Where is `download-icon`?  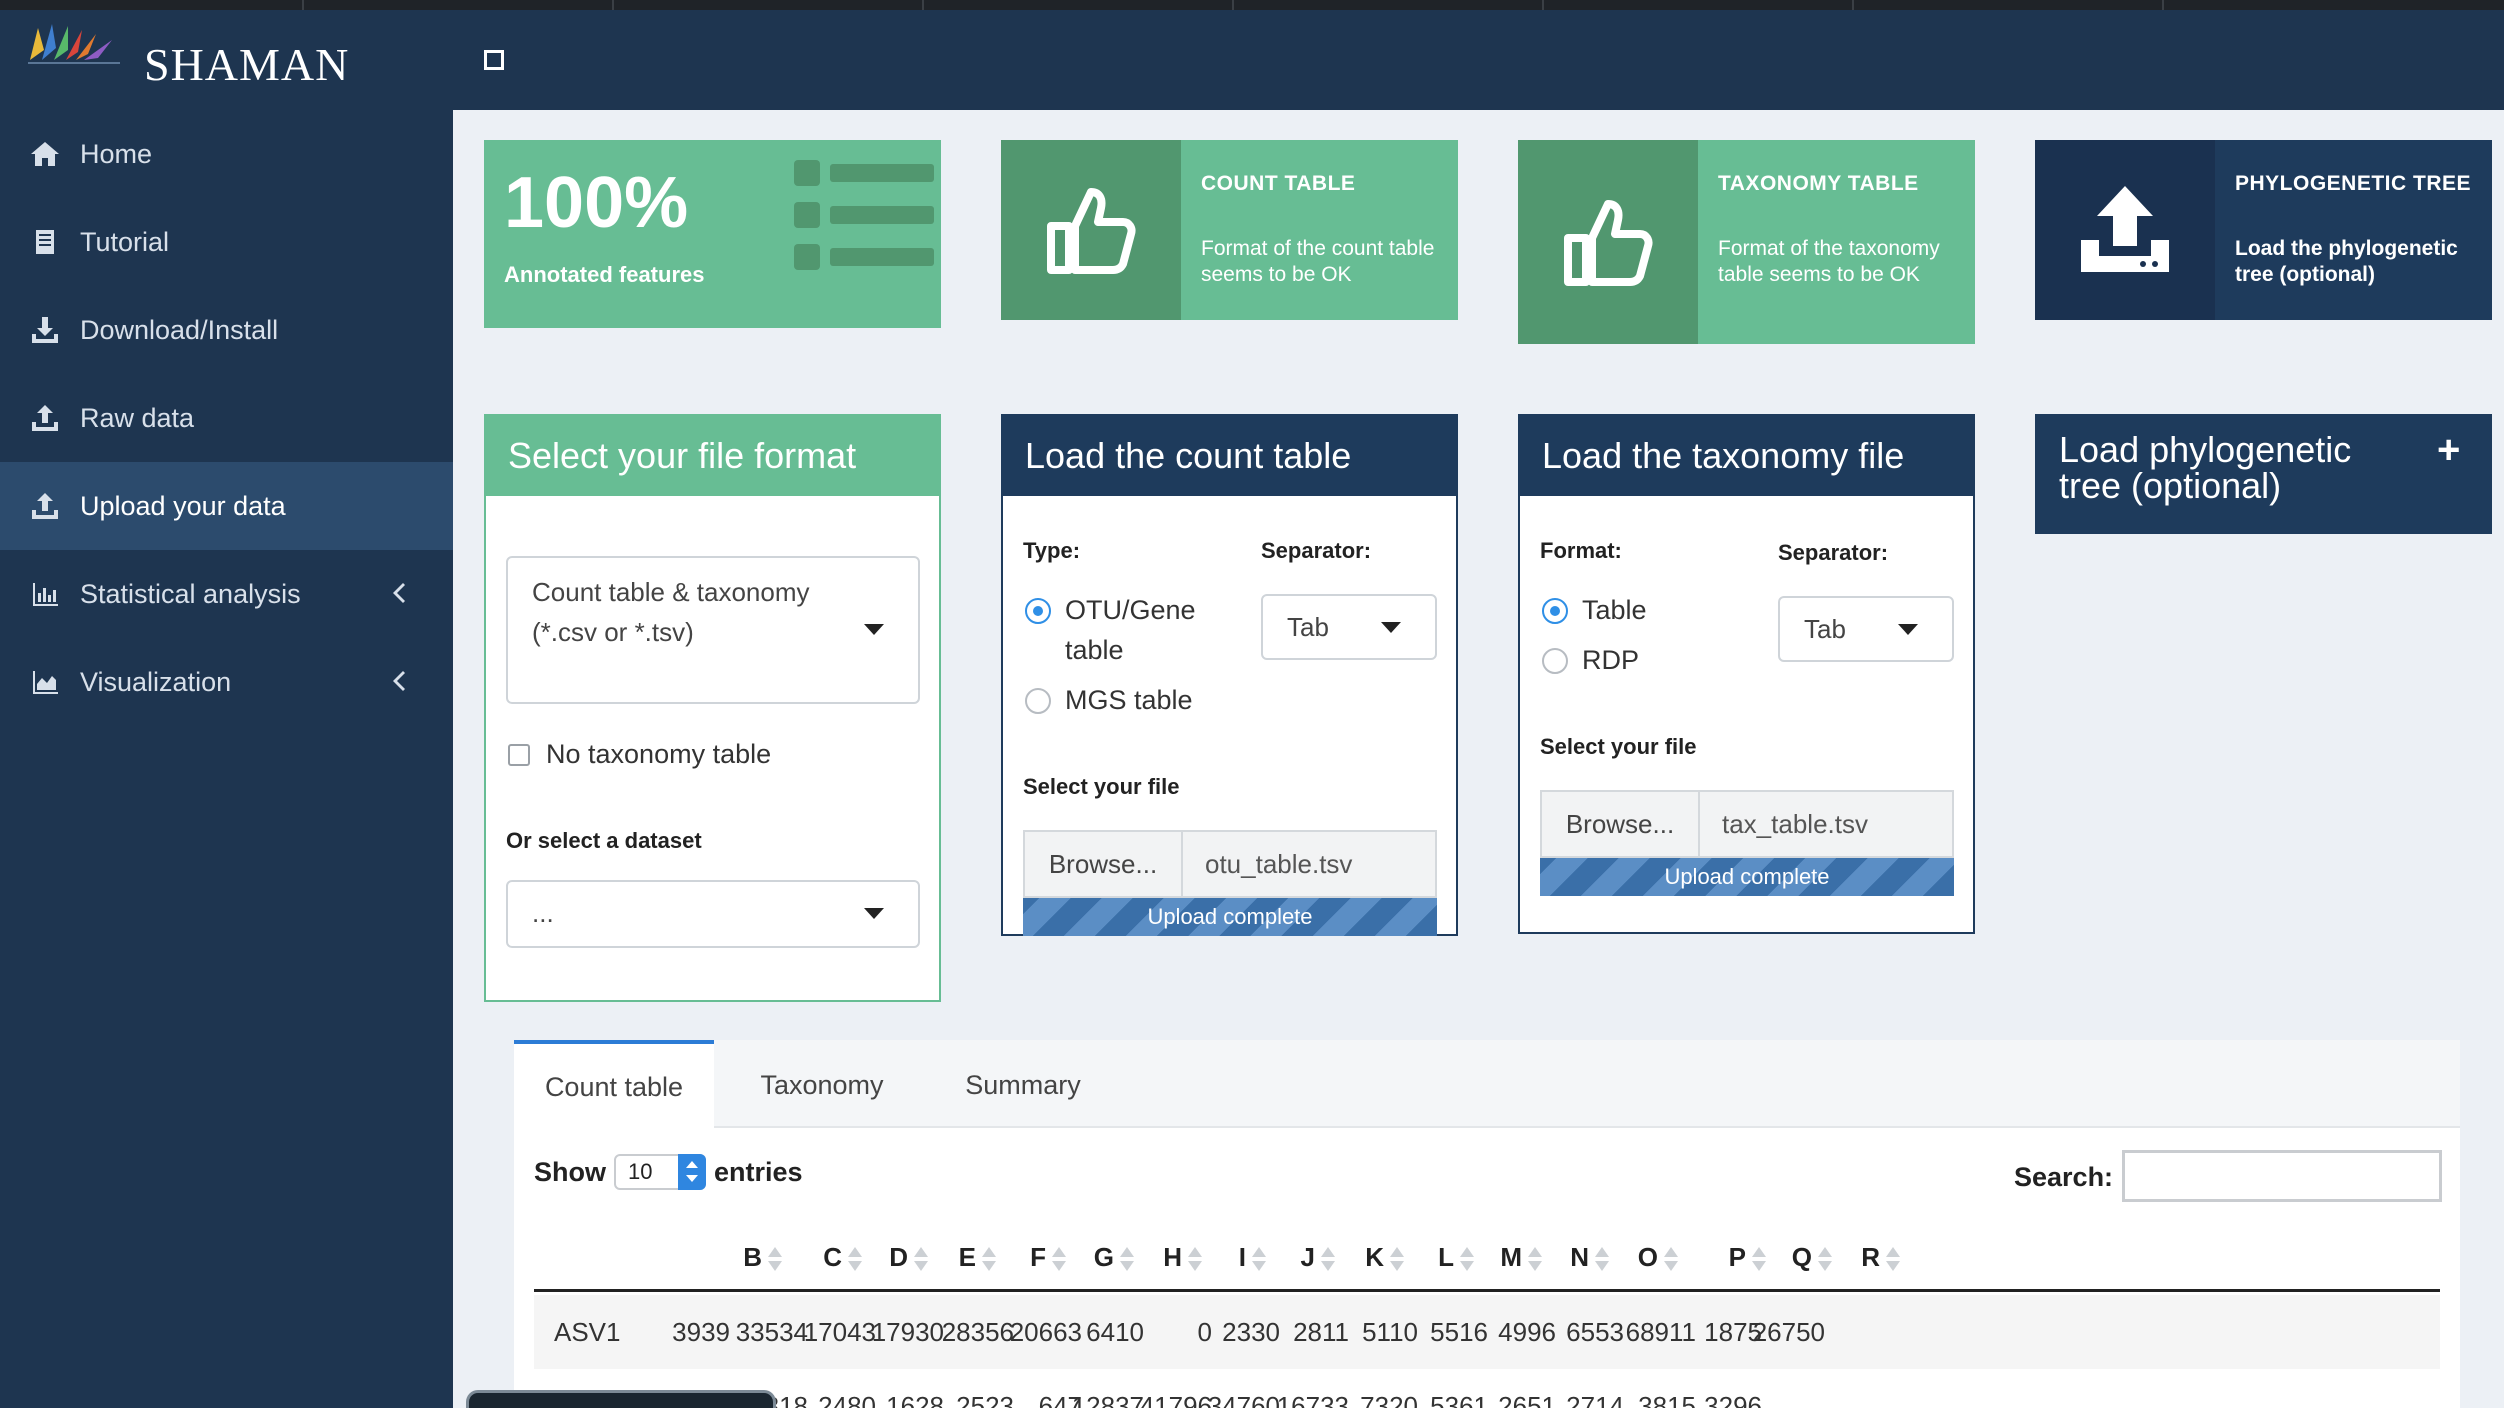
download-icon is located at coordinates (45, 330).